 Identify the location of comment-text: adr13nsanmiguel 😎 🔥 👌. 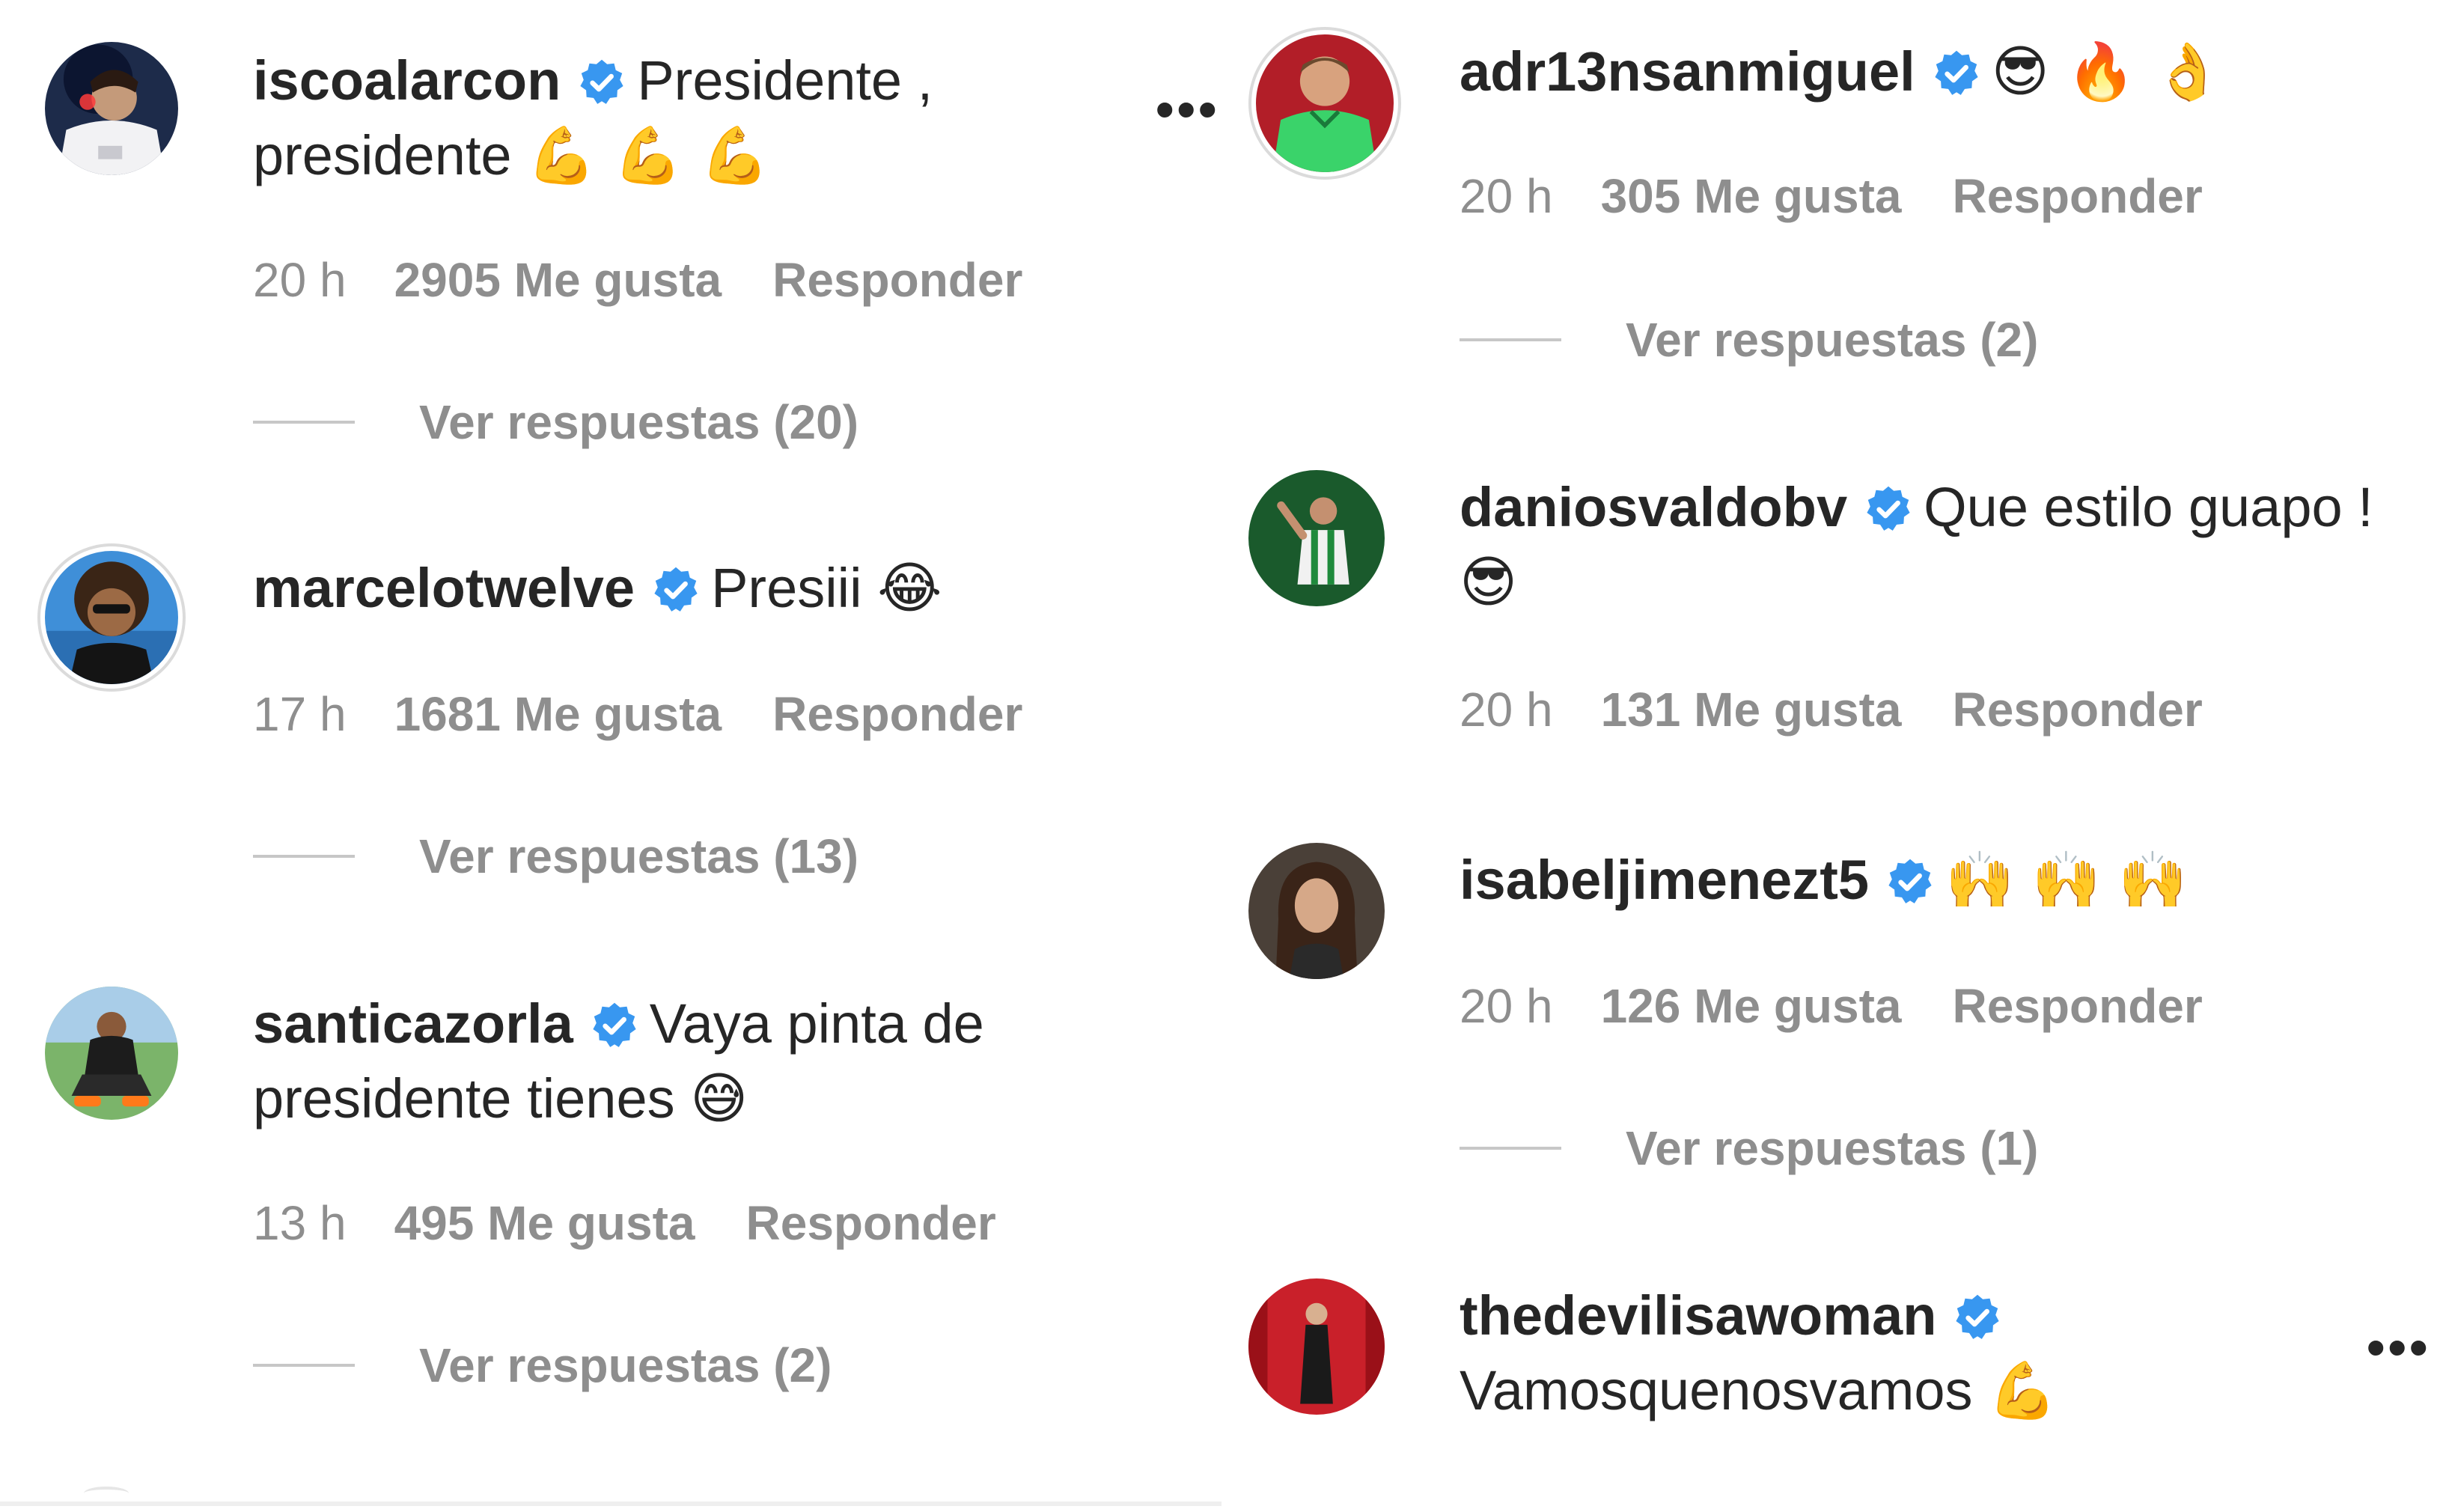
(1841, 71).